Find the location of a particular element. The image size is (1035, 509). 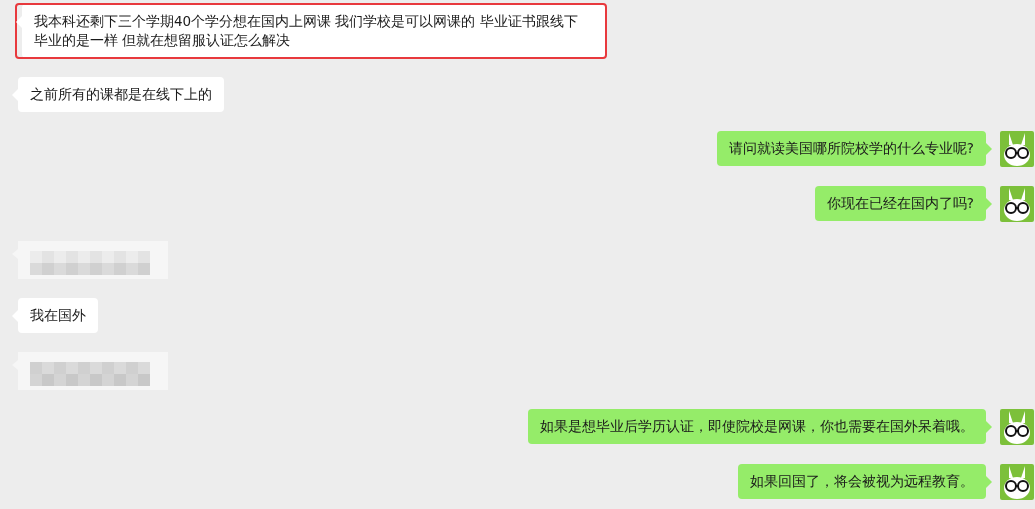

message-bubble: 我在国外 is located at coordinates (55, 315).